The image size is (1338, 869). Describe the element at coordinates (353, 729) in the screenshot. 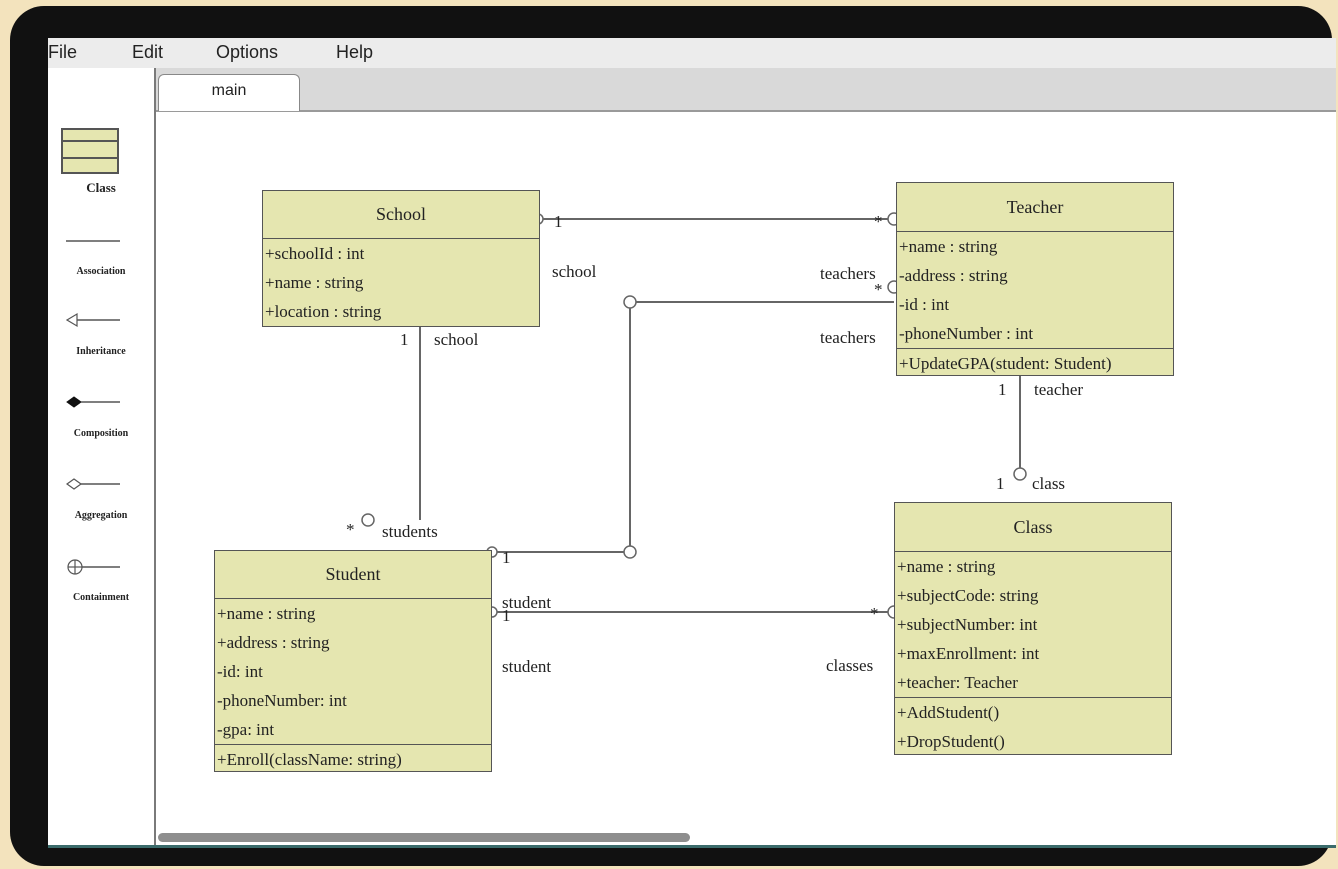

I see `attribute-row: -gpa: int` at that location.